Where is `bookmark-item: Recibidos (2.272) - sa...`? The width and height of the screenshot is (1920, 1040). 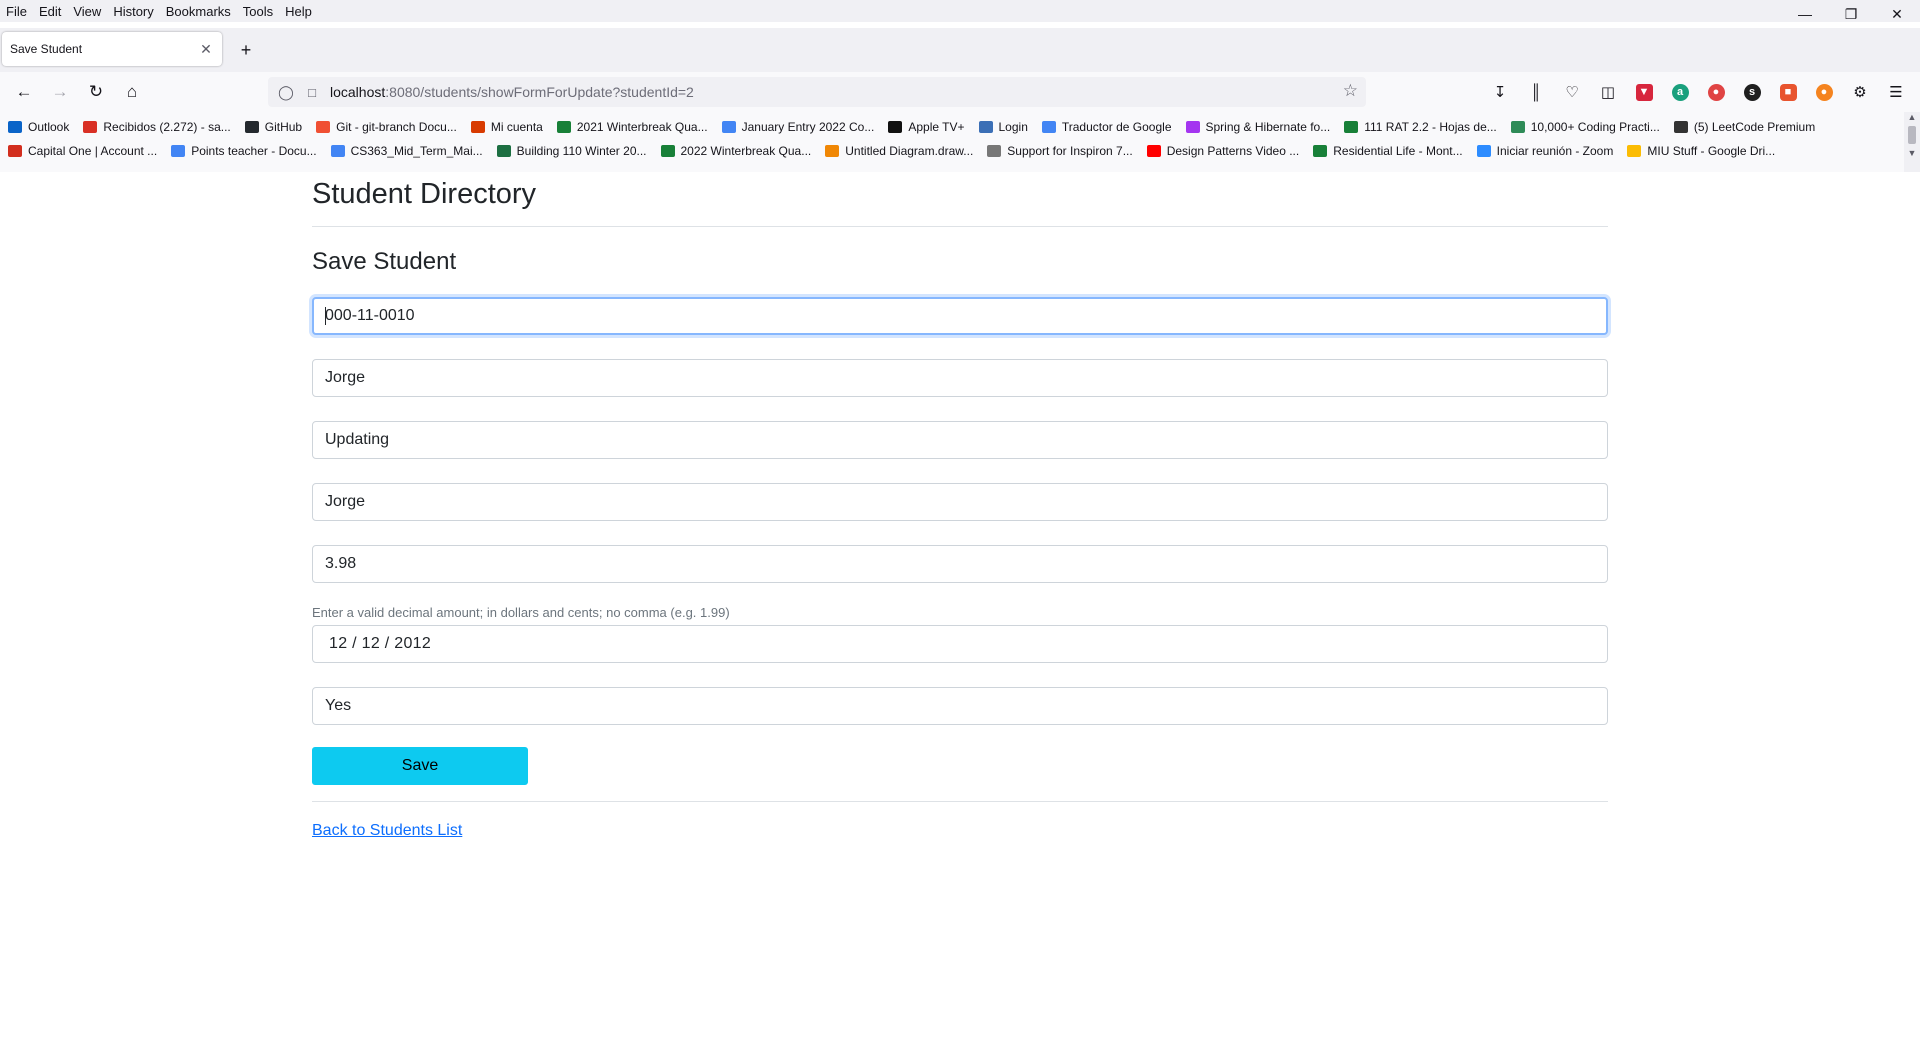 bookmark-item: Recibidos (2.272) - sa... is located at coordinates (157, 127).